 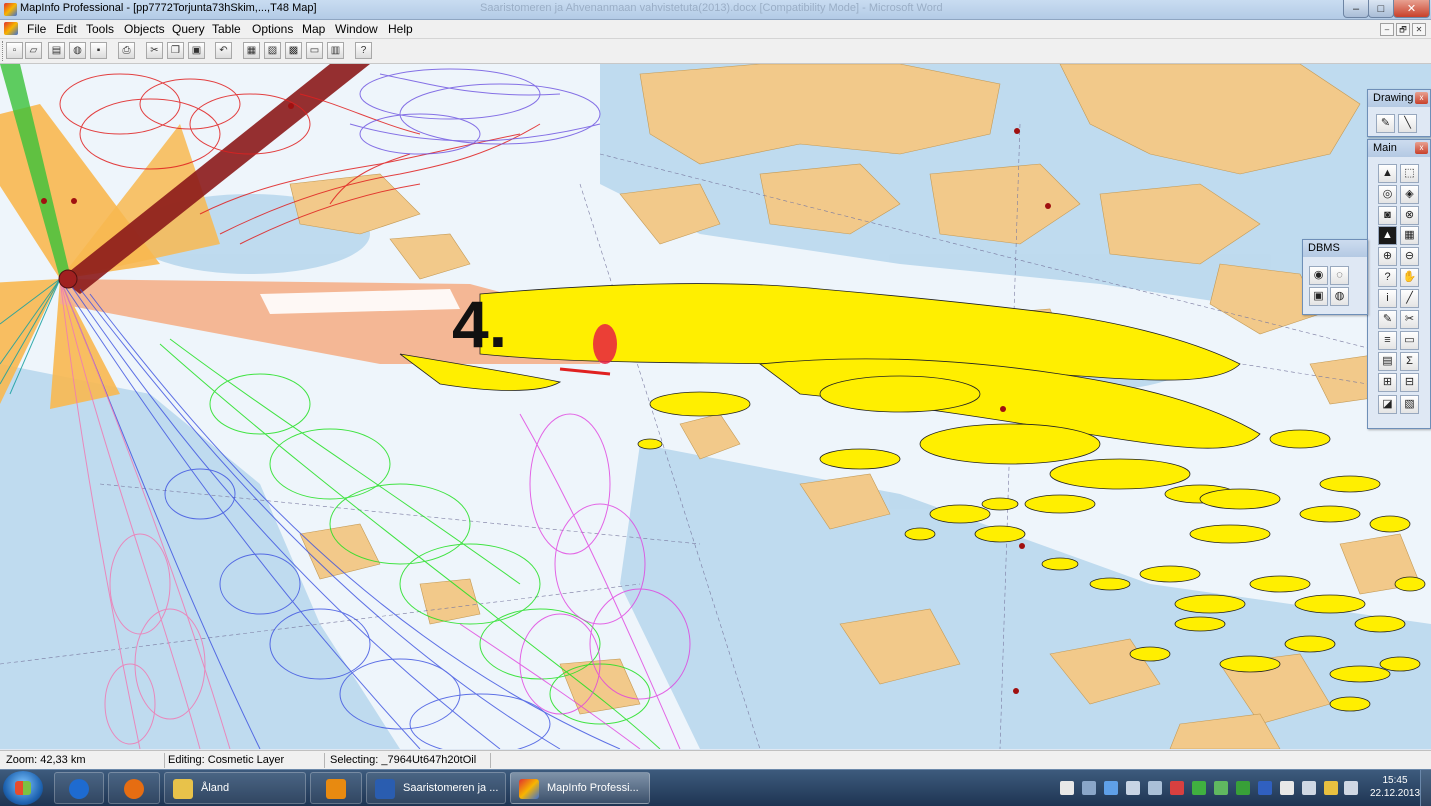 I want to click on mapinfo-app-icon, so click(x=10, y=9).